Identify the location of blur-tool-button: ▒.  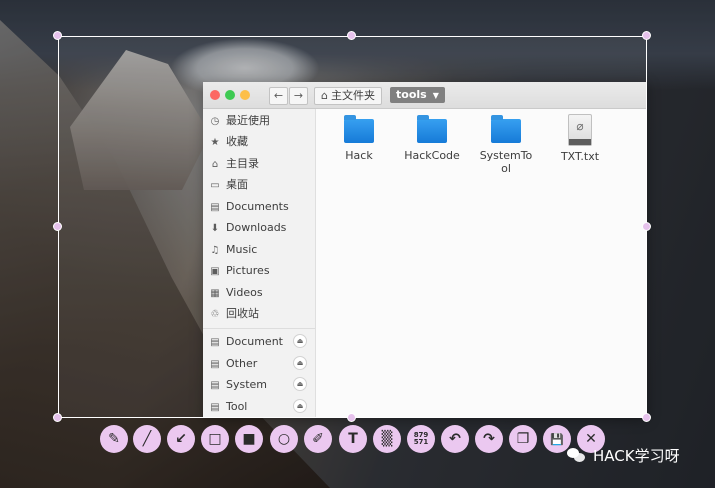
(387, 439).